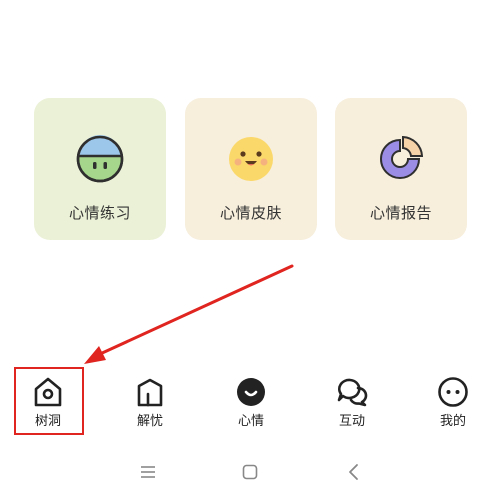 The width and height of the screenshot is (500, 499). Describe the element at coordinates (250, 421) in the screenshot. I see `tab-label: 心情` at that location.